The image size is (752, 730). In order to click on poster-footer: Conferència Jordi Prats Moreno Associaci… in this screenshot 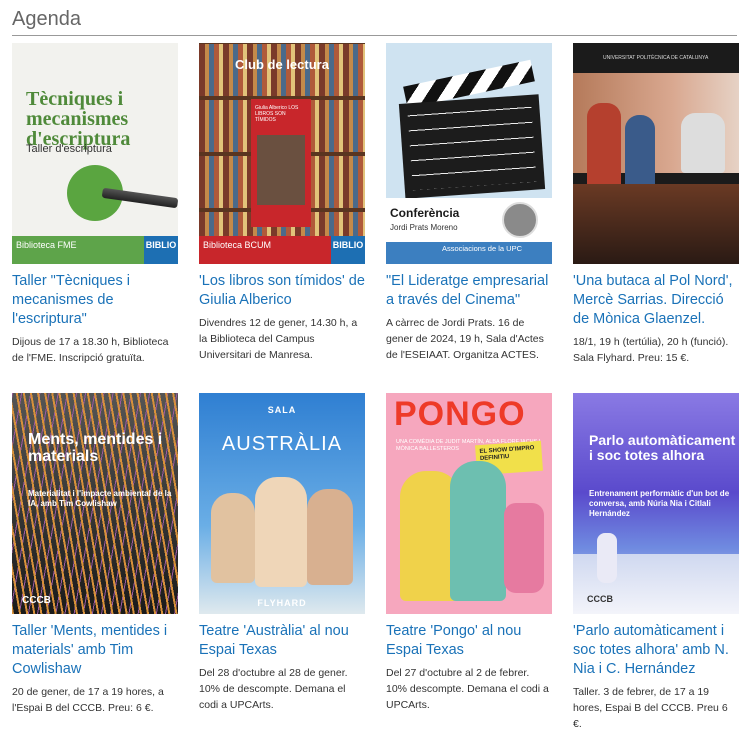, I will do `click(469, 231)`.